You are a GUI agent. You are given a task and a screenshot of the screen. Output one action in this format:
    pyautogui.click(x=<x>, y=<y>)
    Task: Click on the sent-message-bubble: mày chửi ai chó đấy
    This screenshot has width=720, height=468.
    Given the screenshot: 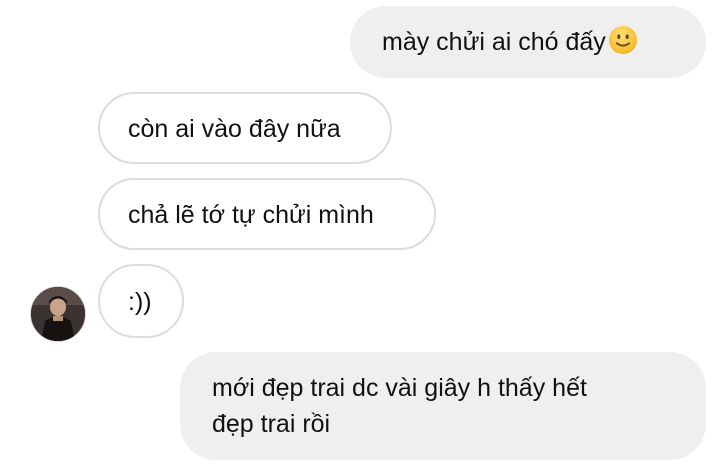 What is the action you would take?
    pyautogui.click(x=528, y=42)
    